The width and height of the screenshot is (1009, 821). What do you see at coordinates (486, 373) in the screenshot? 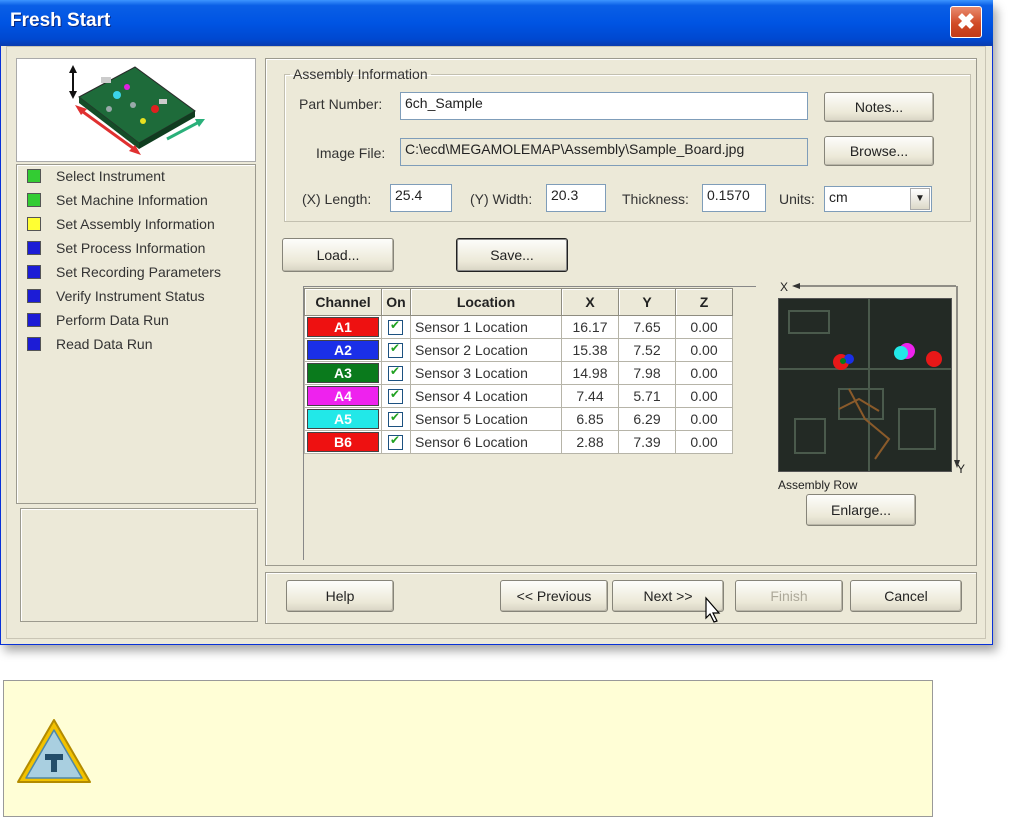
I see `location-cell: Sensor 3 Location` at bounding box center [486, 373].